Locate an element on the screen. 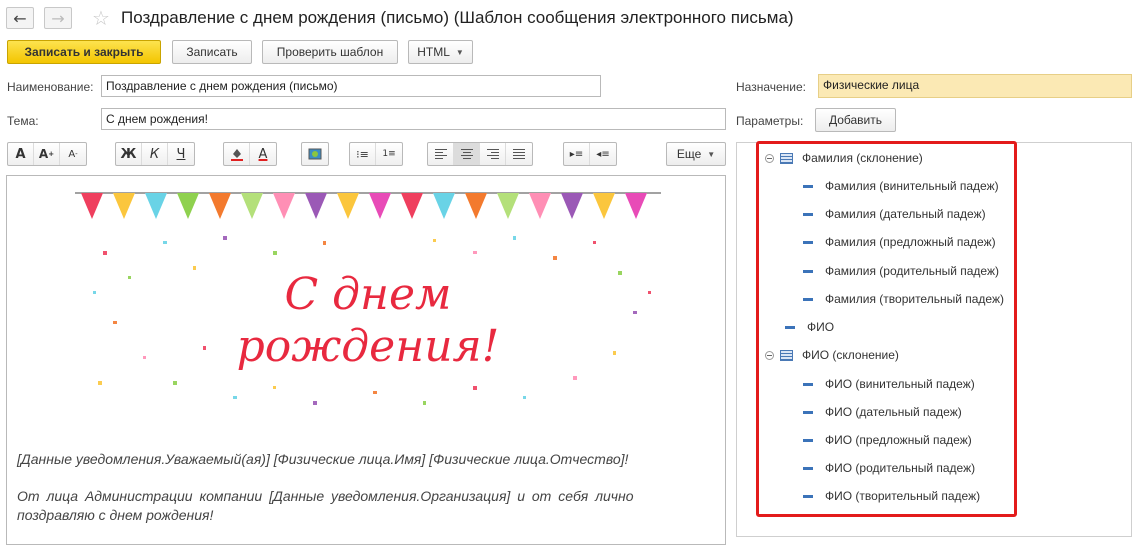  italic-button: К is located at coordinates (155, 154).